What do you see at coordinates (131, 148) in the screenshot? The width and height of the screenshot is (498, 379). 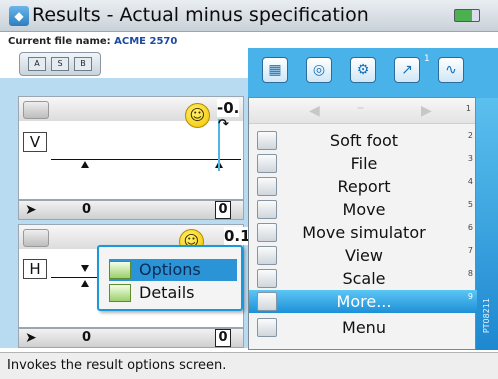 I see `vertical-panel: V ☺ -0. ↷` at bounding box center [131, 148].